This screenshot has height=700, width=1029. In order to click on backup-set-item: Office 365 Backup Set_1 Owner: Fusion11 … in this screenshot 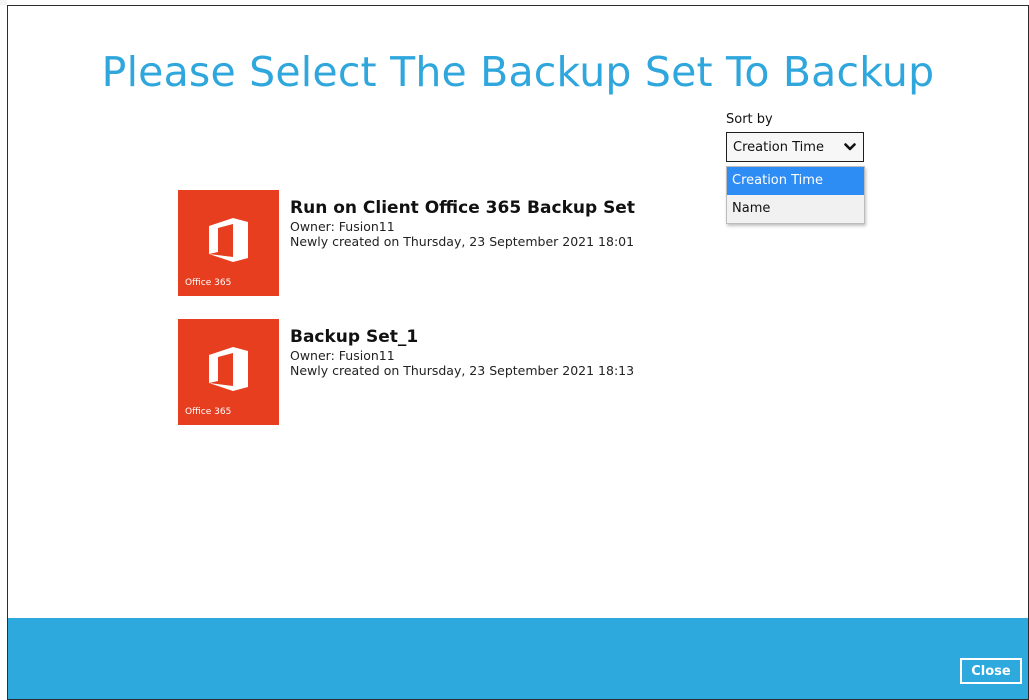, I will do `click(406, 372)`.